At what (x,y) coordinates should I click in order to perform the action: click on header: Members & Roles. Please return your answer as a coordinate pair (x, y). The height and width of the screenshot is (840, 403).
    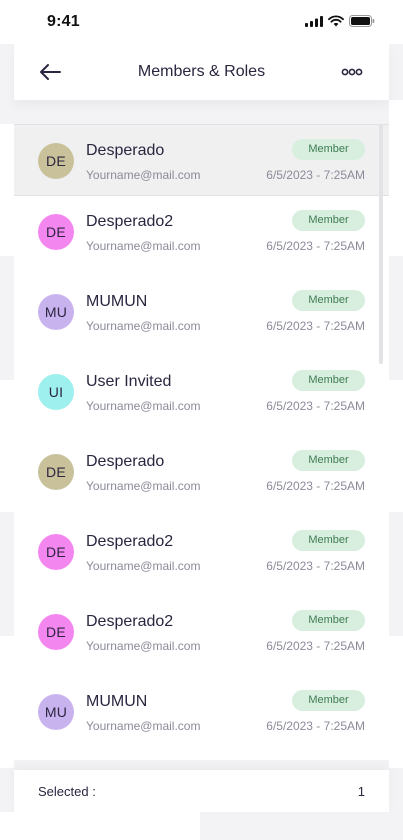
    Looking at the image, I should click on (201, 72).